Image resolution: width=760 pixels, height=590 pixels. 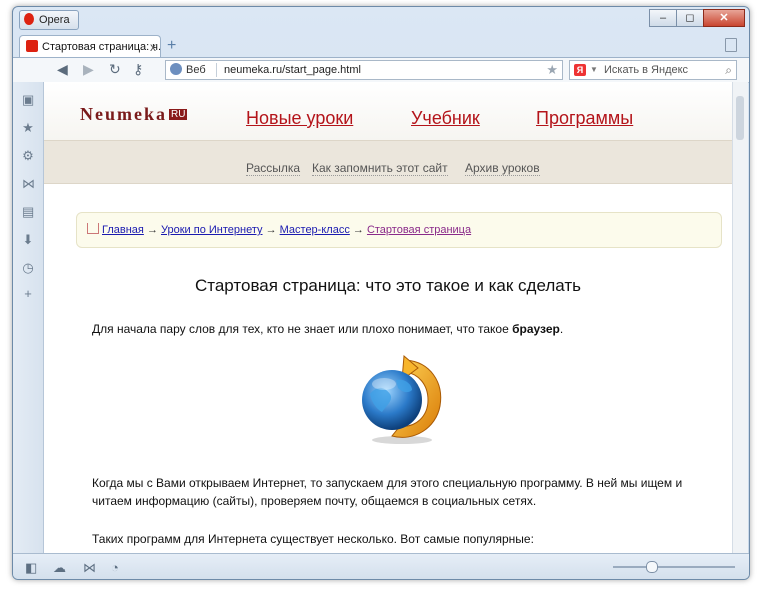 I want to click on search-placeholder: Искать в Яндекс, so click(x=646, y=70).